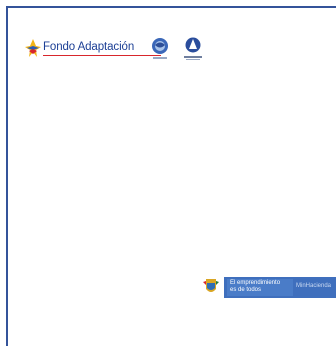 This screenshot has width=336, height=346. Describe the element at coordinates (89, 47) in the screenshot. I see `logo-text: Fondo Adaptación` at that location.